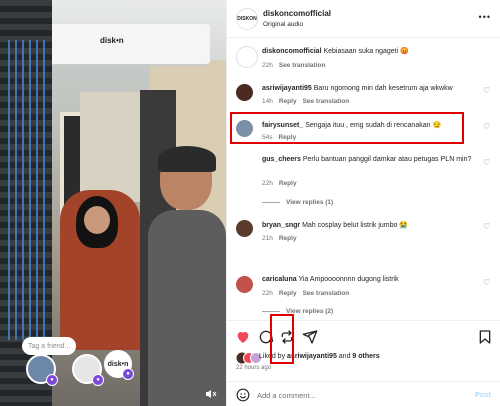 The width and height of the screenshot is (500, 406). Describe the element at coordinates (312, 356) in the screenshot. I see `liked-by-user-link: asriwijayanti95` at that location.